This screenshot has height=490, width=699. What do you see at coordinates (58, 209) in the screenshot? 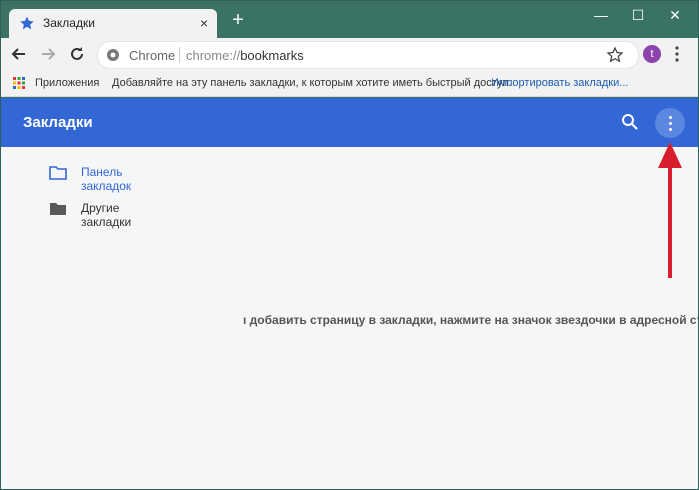
I see `folder-filled-icon` at bounding box center [58, 209].